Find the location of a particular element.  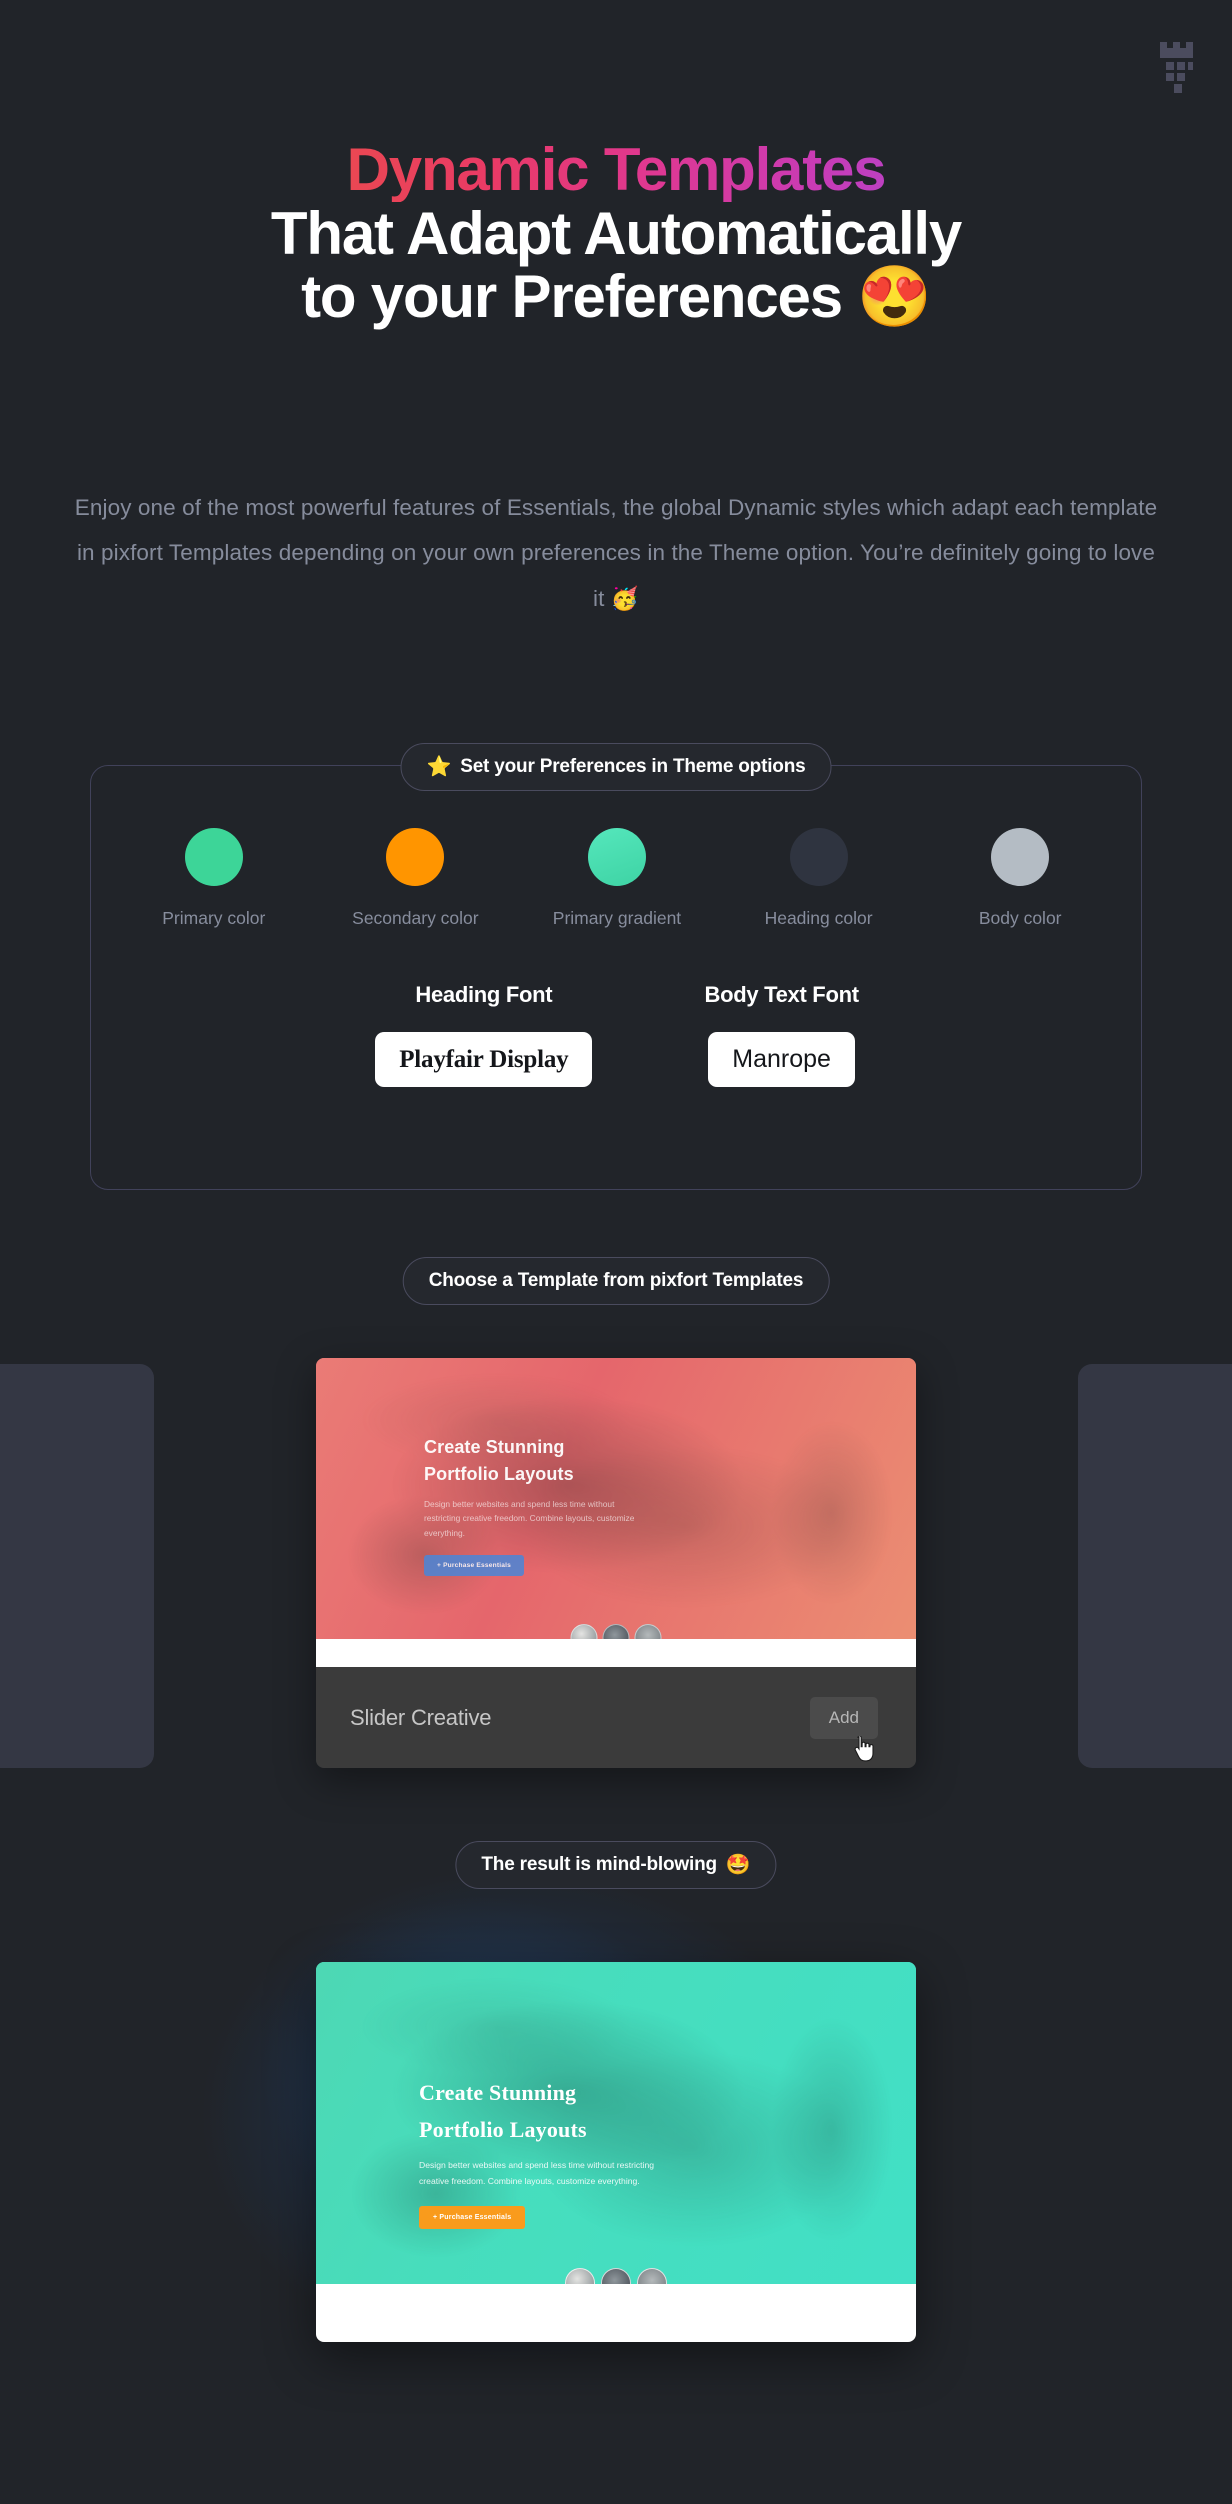

template-card-next is located at coordinates (1155, 1566).